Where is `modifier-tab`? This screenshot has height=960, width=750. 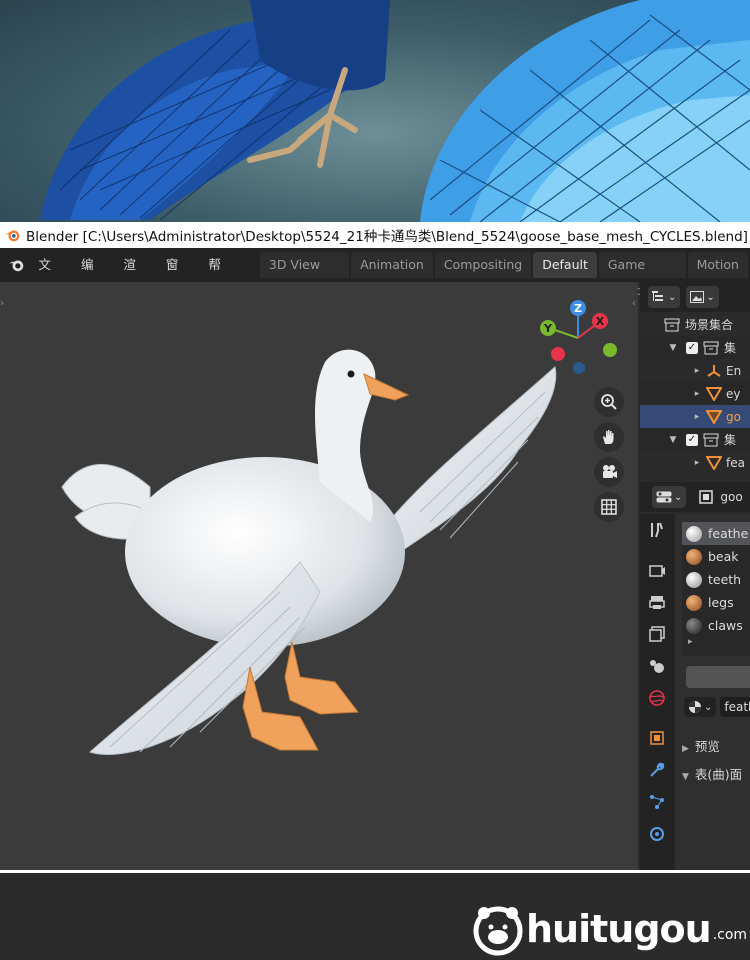
modifier-tab is located at coordinates (657, 770).